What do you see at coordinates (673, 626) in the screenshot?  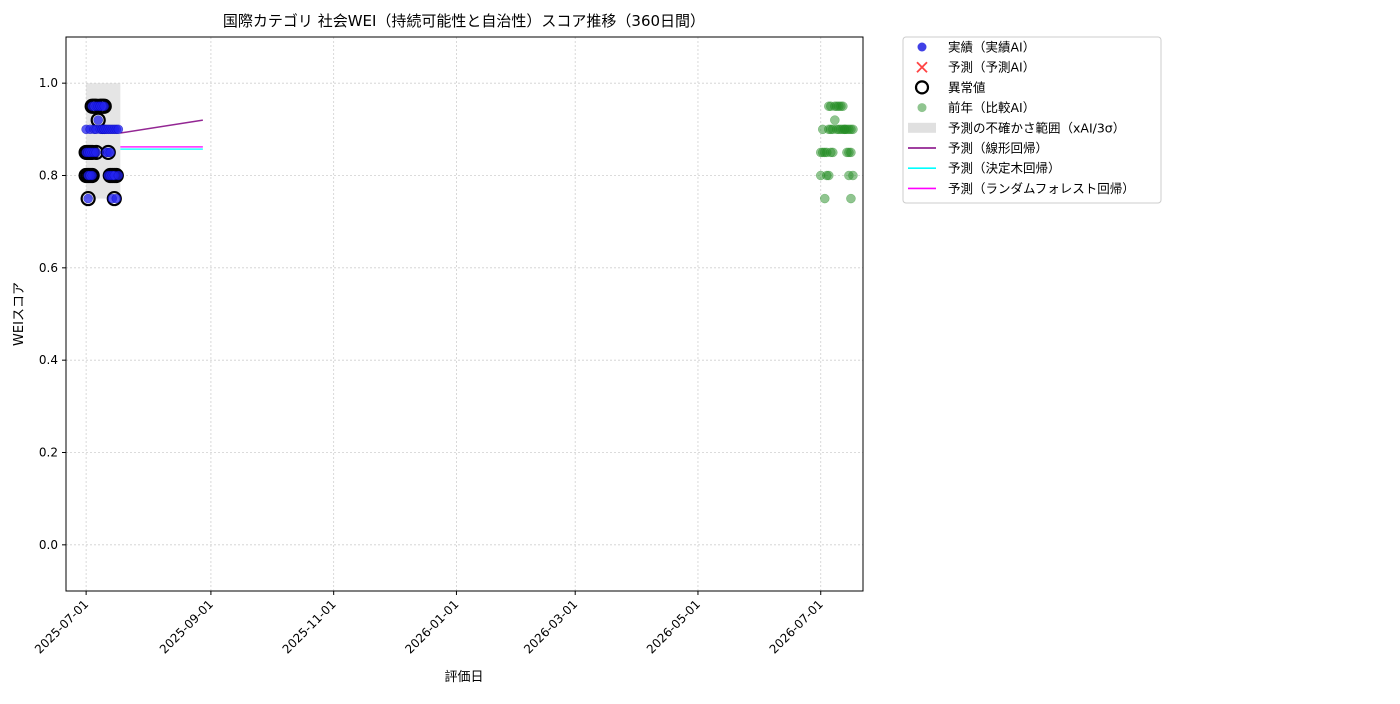 I see `x-tick-label: 2026-05-01` at bounding box center [673, 626].